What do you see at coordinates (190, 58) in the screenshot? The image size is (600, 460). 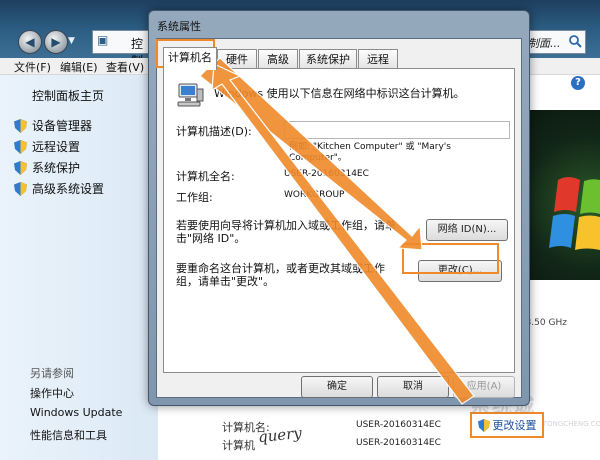 I see `tab-computer-name: 计算机名` at bounding box center [190, 58].